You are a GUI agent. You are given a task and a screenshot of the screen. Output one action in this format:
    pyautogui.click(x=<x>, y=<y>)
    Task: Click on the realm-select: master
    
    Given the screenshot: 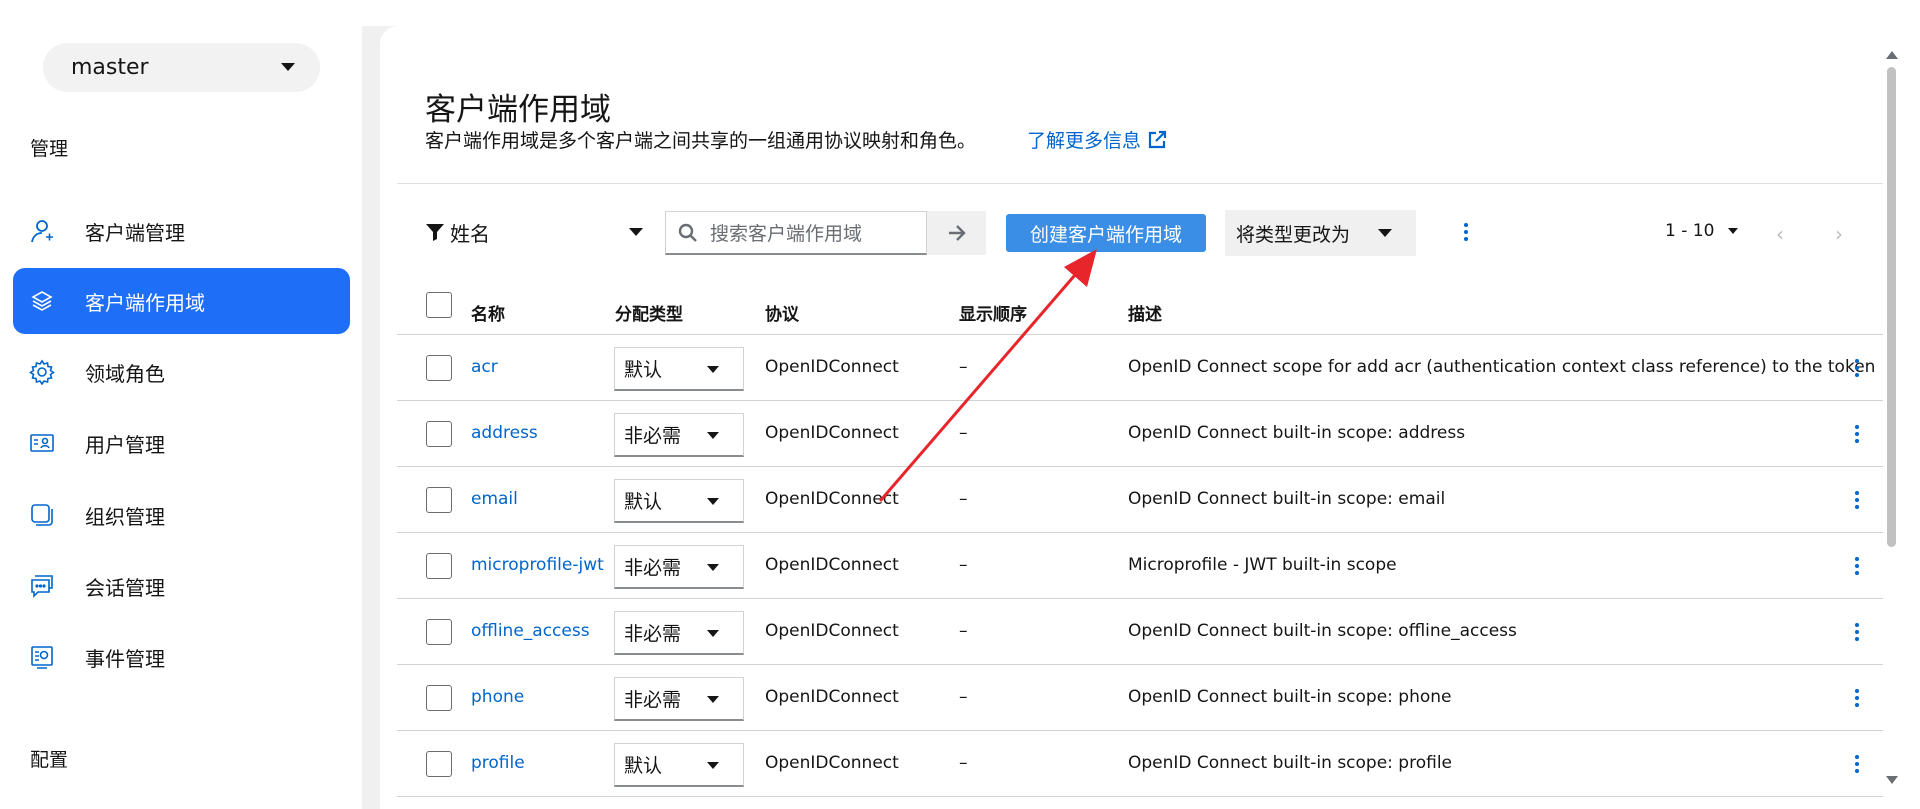 What is the action you would take?
    pyautogui.click(x=181, y=67)
    